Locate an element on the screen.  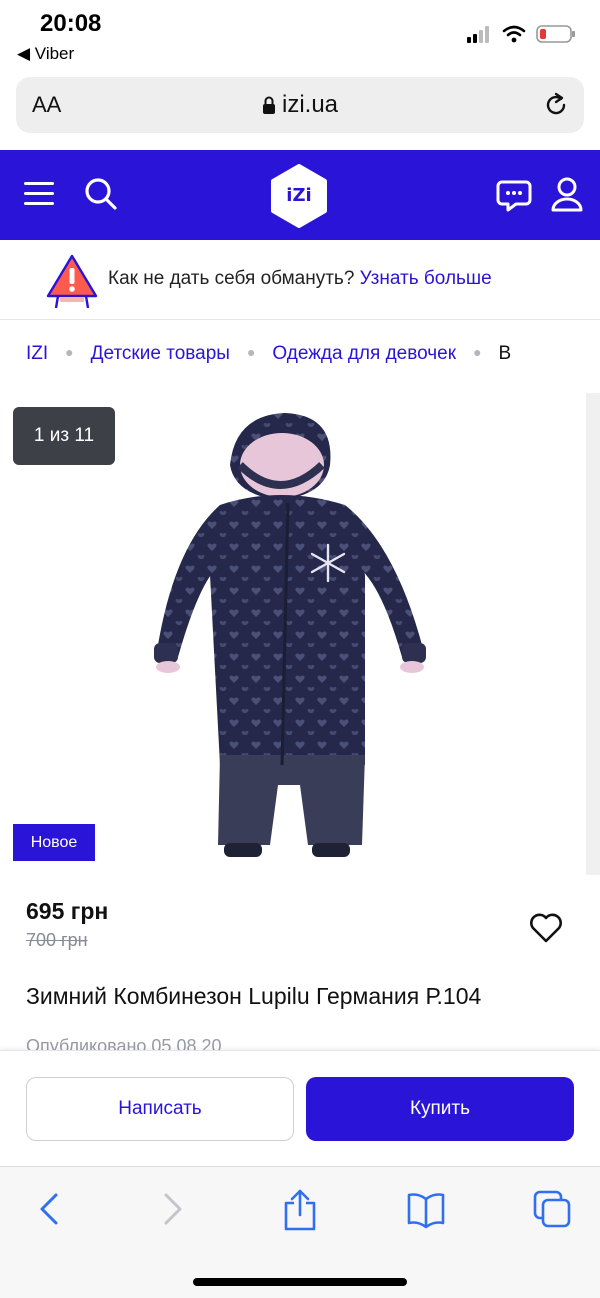
user-icon is located at coordinates (567, 194).